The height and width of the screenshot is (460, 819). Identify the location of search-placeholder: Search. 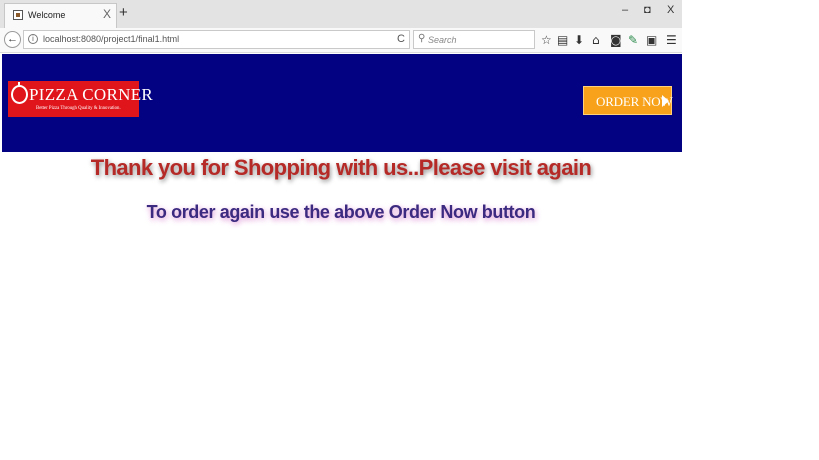
(442, 40).